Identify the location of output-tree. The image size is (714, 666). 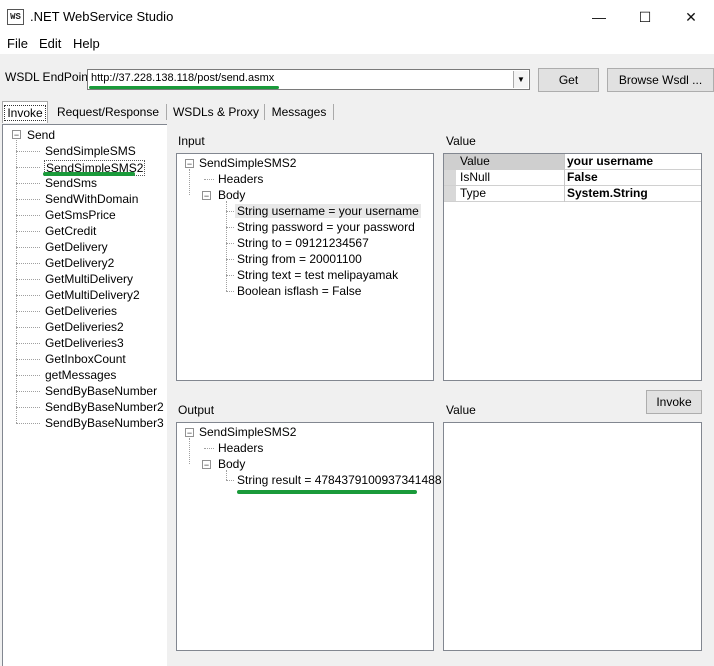
(305, 536).